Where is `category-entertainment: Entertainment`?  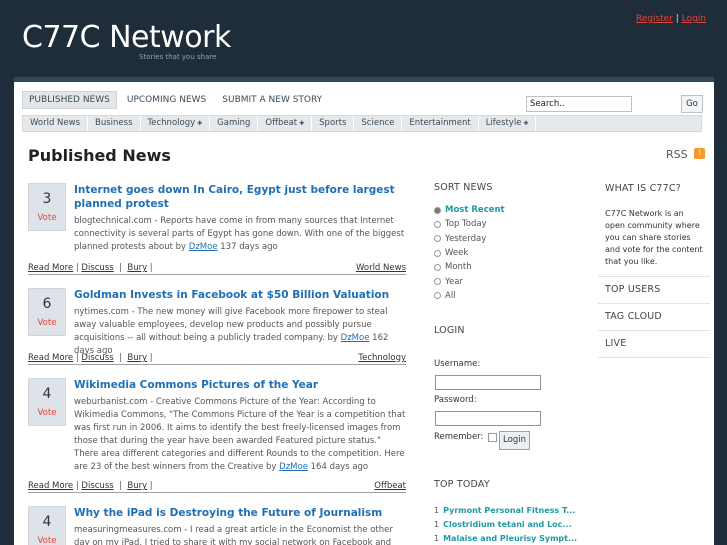
category-entertainment: Entertainment is located at coordinates (440, 123).